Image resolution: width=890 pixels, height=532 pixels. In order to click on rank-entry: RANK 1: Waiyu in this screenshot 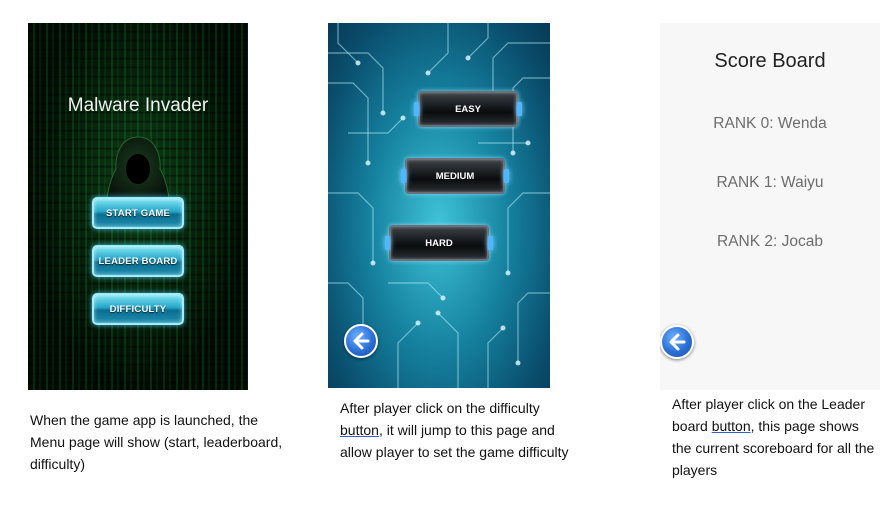, I will do `click(770, 182)`.